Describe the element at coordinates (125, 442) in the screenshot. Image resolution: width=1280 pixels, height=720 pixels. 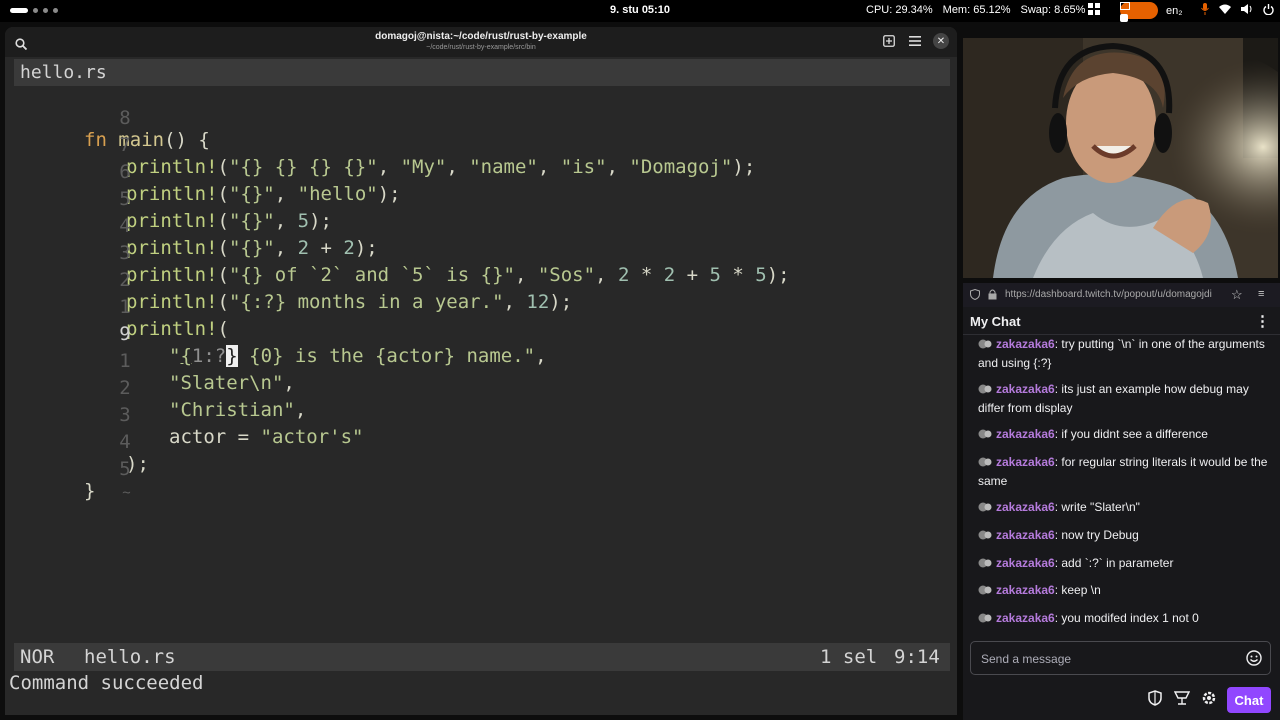
I see `line-number: 4` at that location.